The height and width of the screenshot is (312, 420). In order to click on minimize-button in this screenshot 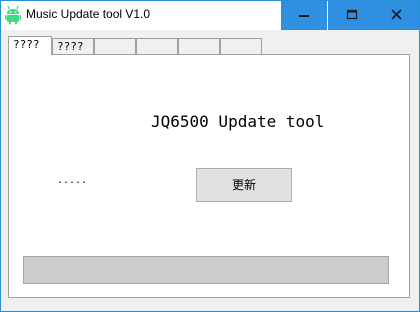, I will do `click(304, 15)`.